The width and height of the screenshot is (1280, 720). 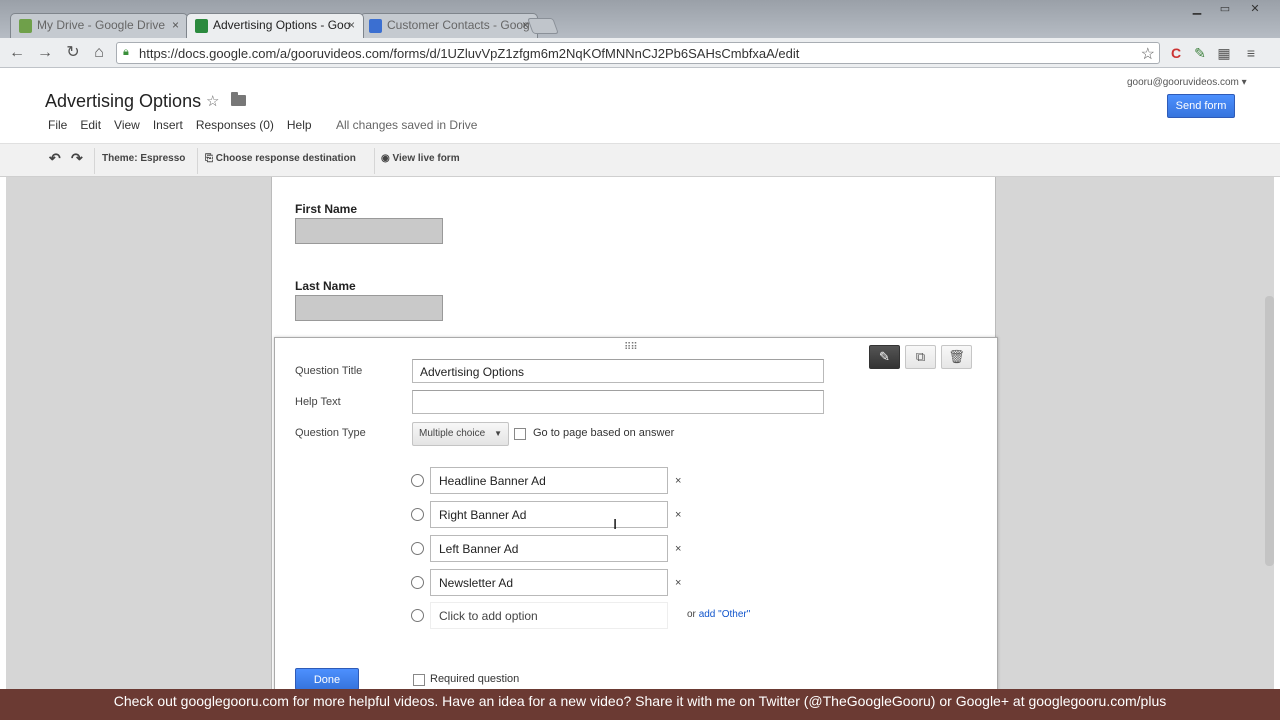 What do you see at coordinates (419, 680) in the screenshot?
I see `required-checkbox` at bounding box center [419, 680].